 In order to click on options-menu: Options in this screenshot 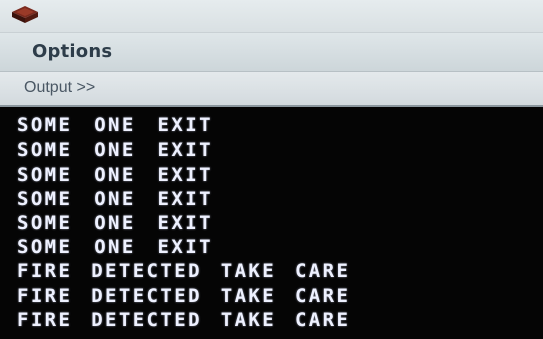, I will do `click(72, 51)`.